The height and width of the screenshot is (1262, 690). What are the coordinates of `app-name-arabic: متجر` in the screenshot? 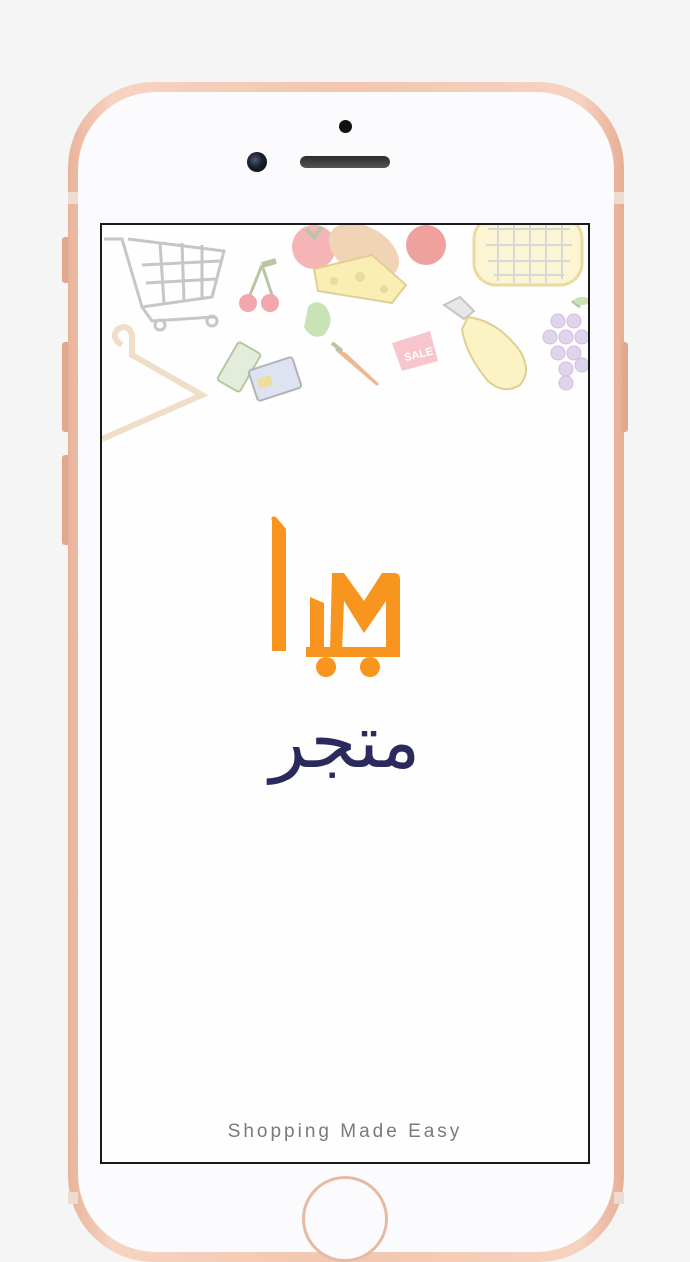 It's located at (345, 742).